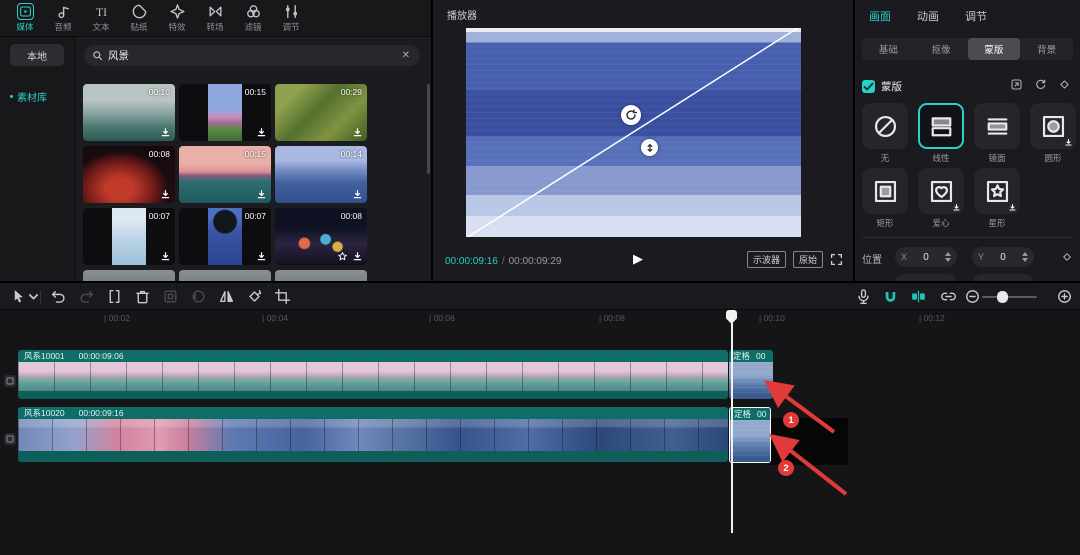 Image resolution: width=1080 pixels, height=555 pixels. Describe the element at coordinates (1067, 257) in the screenshot. I see `position-keyframe-icon` at that location.